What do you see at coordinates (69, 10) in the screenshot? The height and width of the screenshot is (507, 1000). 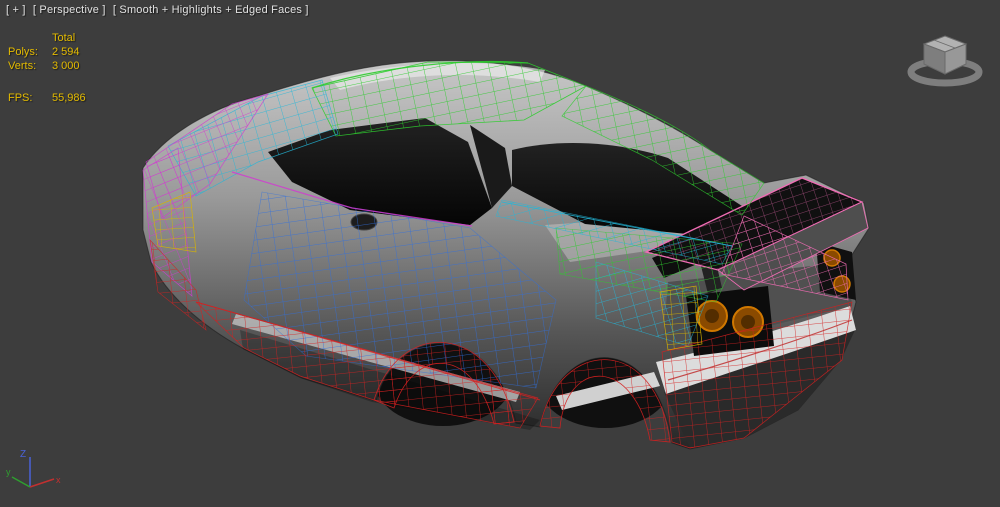 I see `viewport-menu-pov: [ Perspective ]` at bounding box center [69, 10].